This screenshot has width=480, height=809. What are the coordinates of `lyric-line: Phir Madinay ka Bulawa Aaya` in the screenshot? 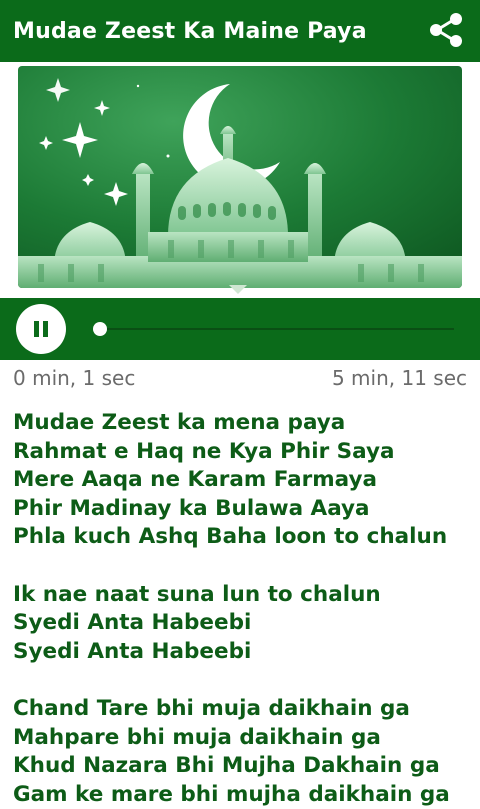 It's located at (191, 508).